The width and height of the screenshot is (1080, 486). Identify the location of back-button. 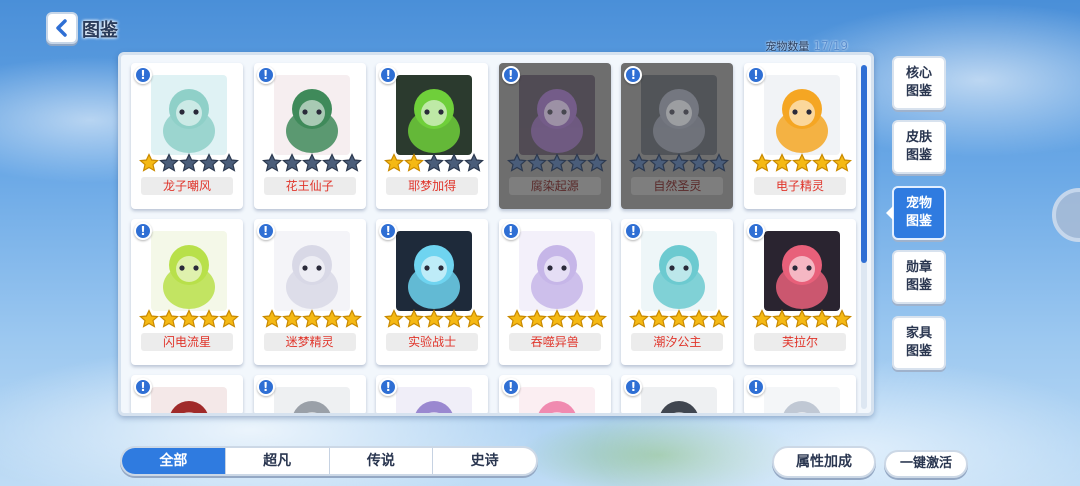
(62, 28).